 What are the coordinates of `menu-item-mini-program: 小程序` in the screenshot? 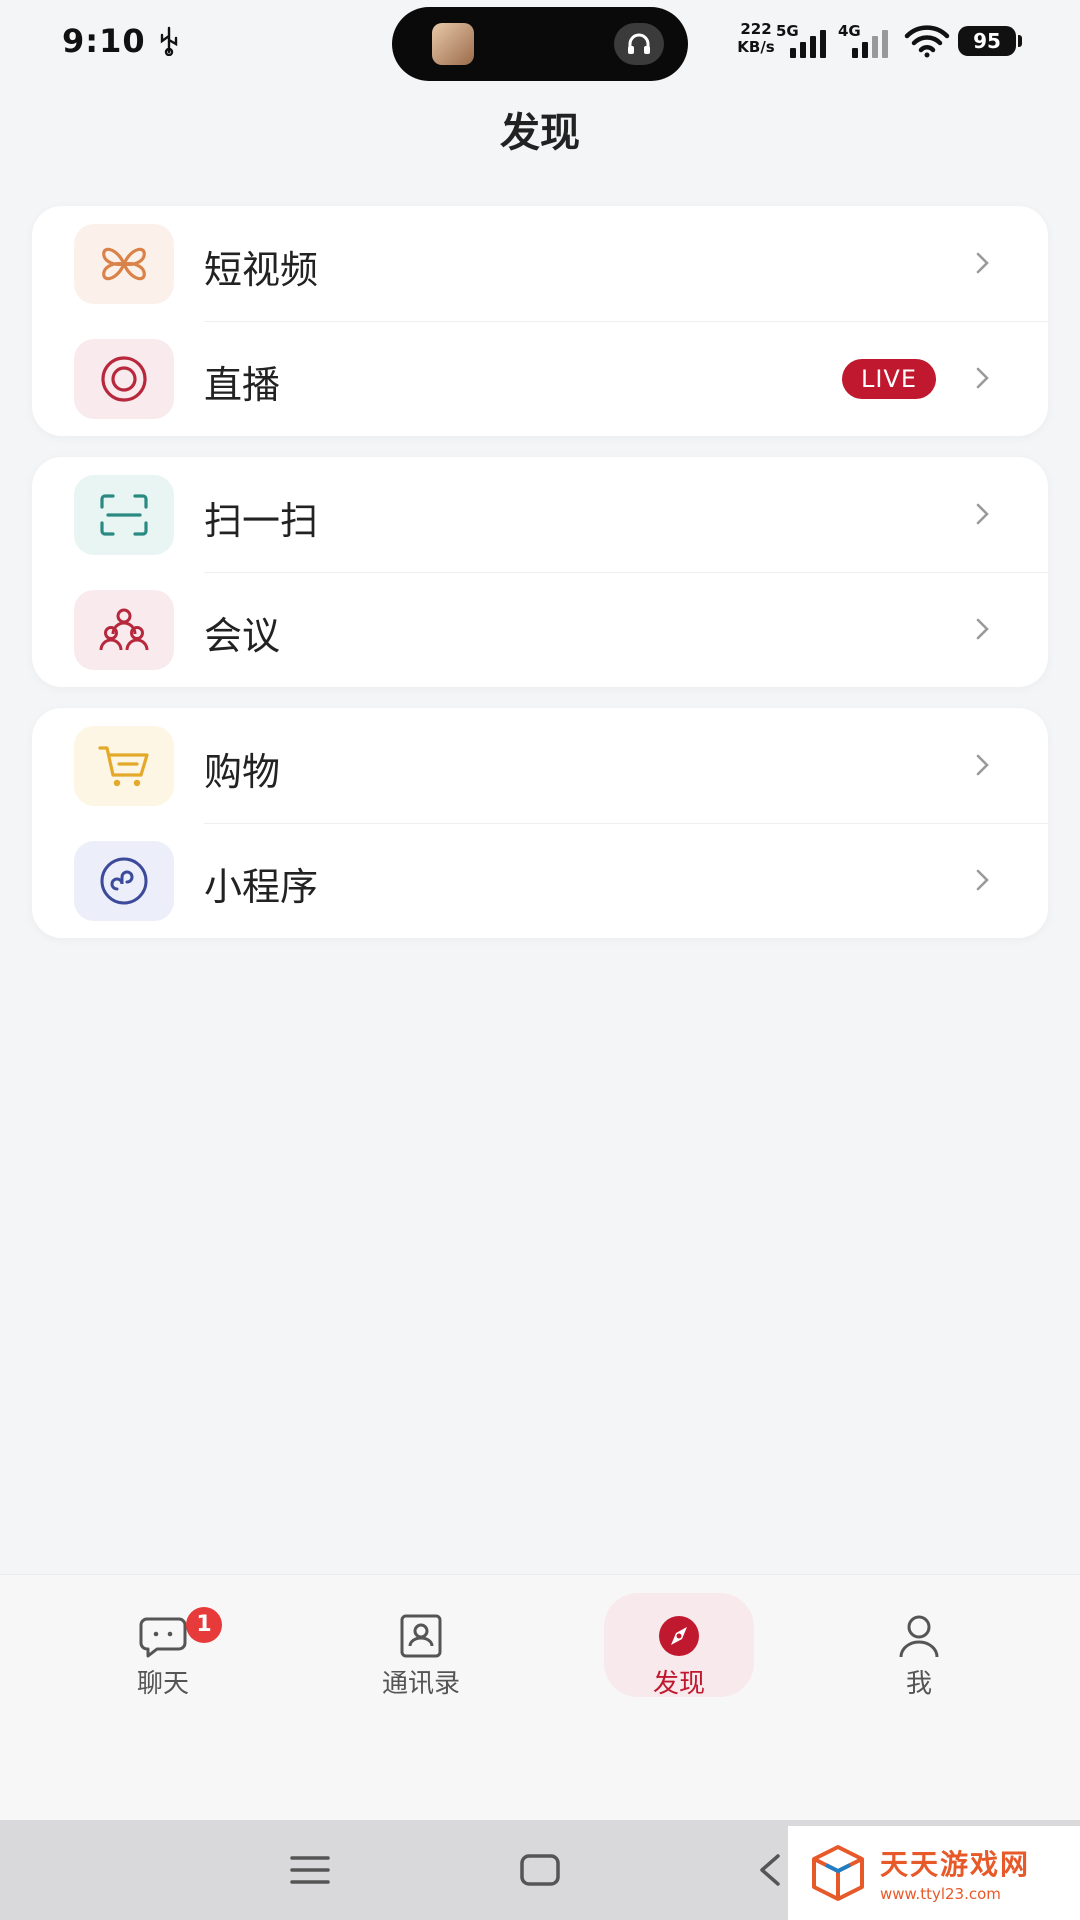 It's located at (540, 880).